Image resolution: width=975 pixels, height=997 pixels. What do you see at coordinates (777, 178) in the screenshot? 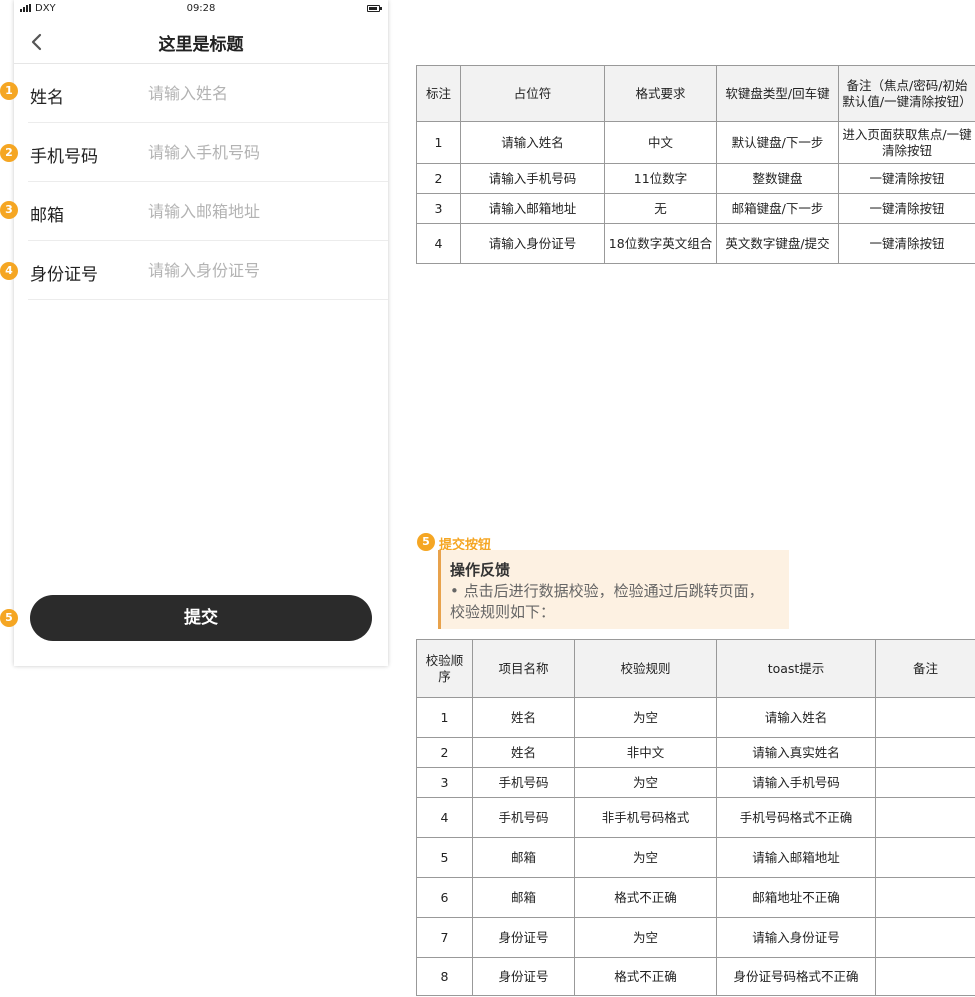
I see `table-cell: 整数键盘` at bounding box center [777, 178].